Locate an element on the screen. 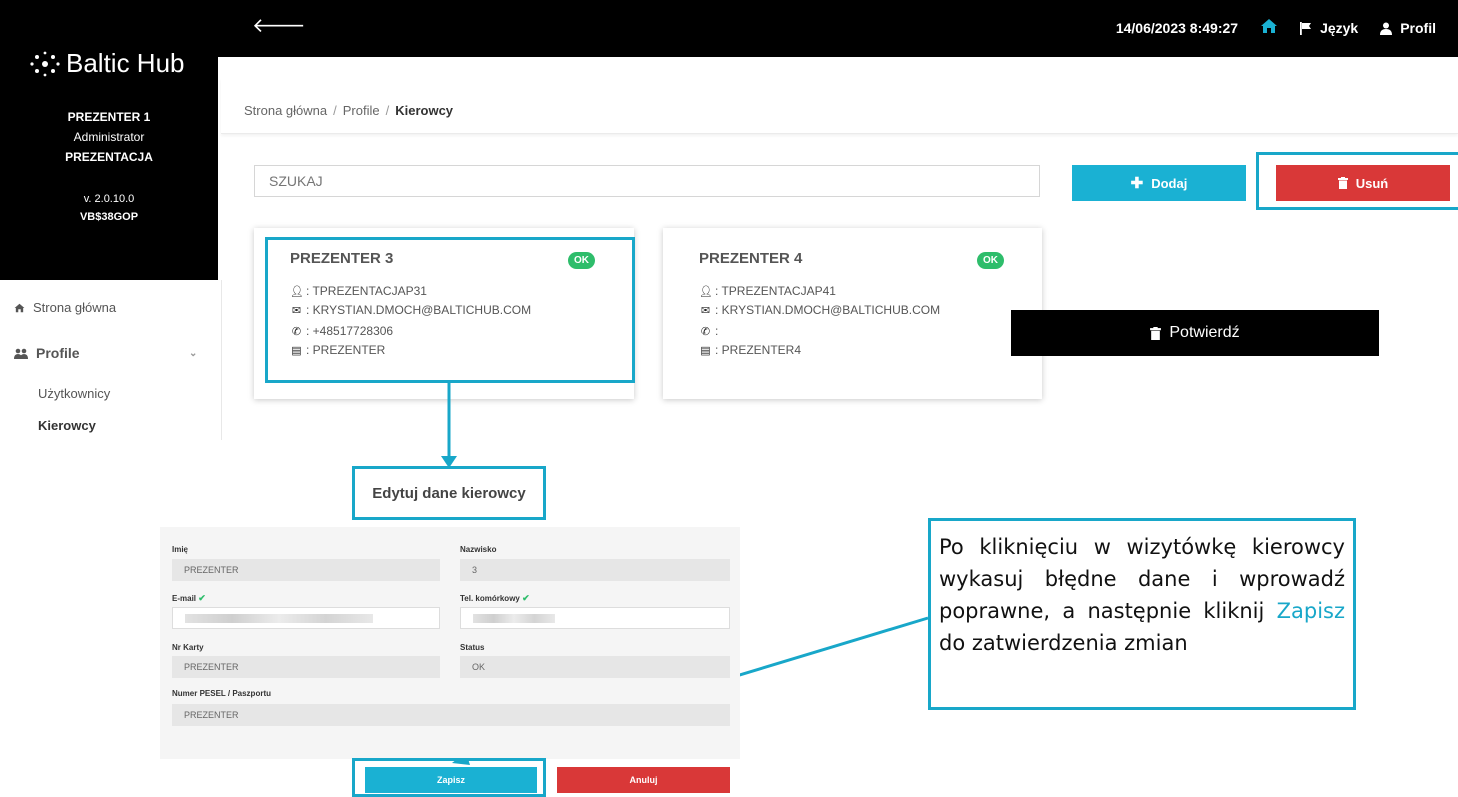 Image resolution: width=1458 pixels, height=797 pixels. phone-label: Tel. komórkowy is located at coordinates (490, 598).